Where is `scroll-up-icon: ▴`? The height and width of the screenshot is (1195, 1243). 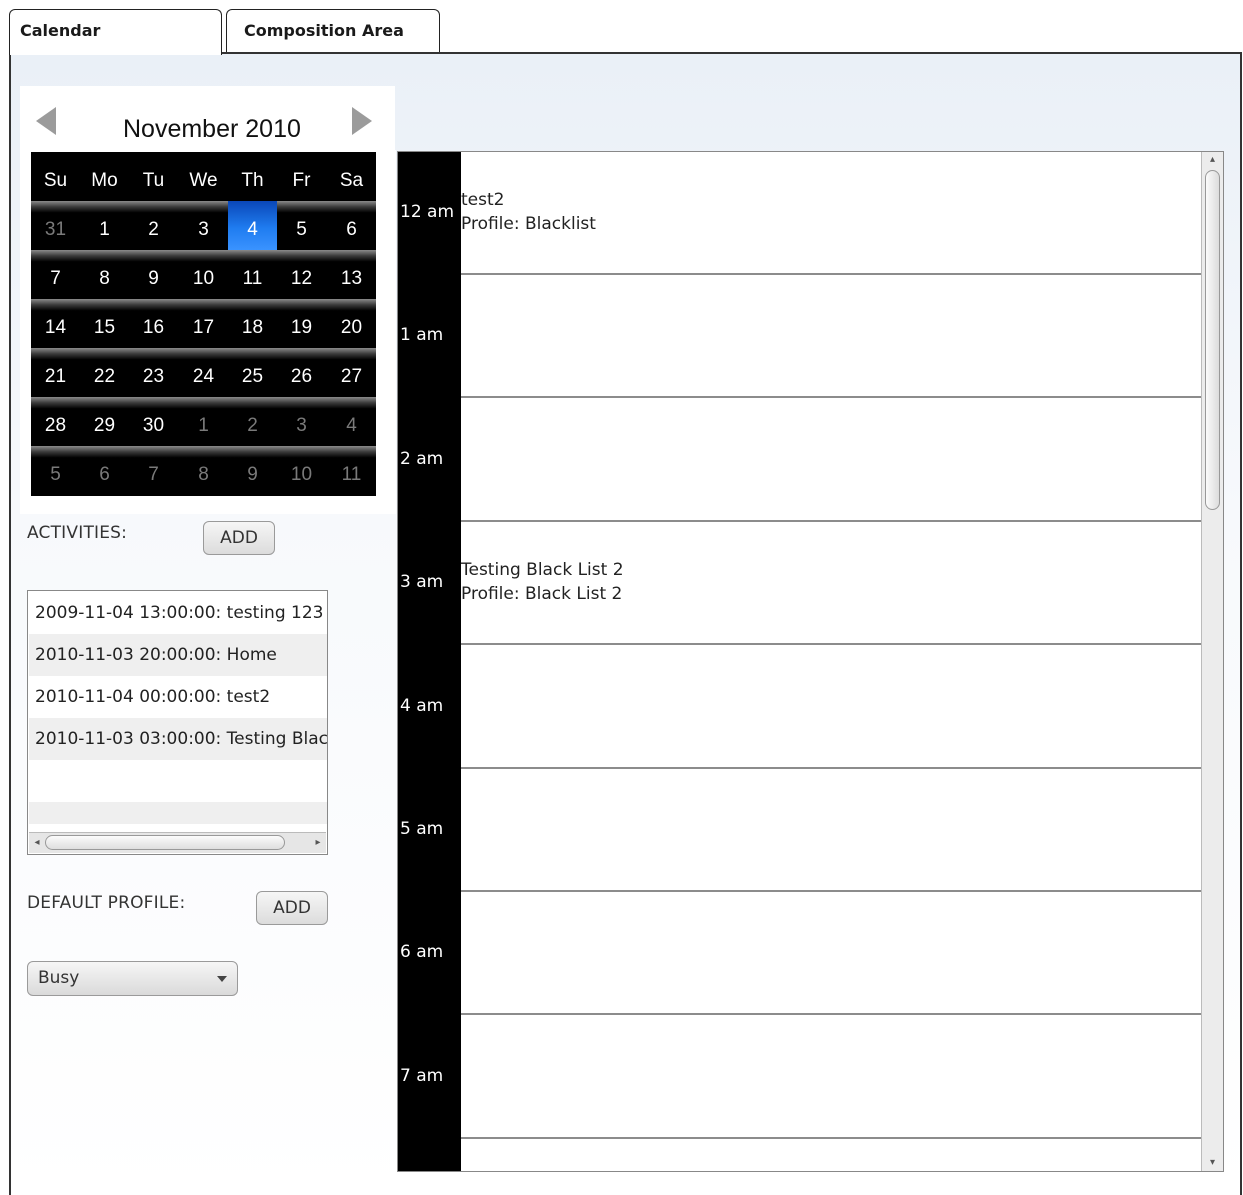 scroll-up-icon: ▴ is located at coordinates (1212, 160).